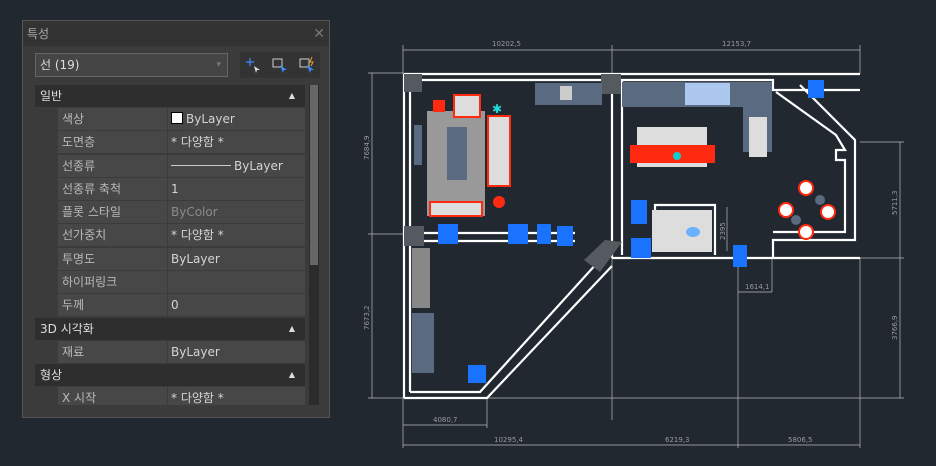 Image resolution: width=936 pixels, height=466 pixels. Describe the element at coordinates (895, 203) in the screenshot. I see `dim-right-top: 5711,3` at that location.